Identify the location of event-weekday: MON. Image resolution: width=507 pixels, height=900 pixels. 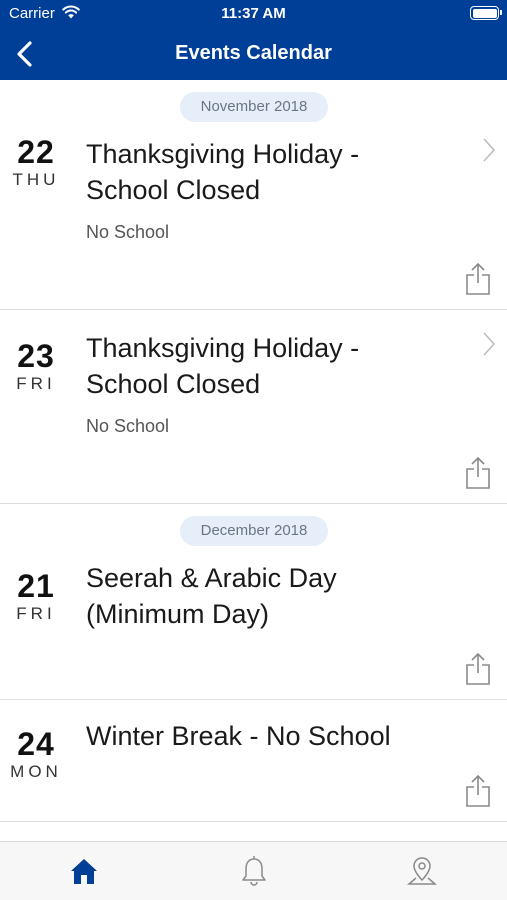
(36, 771).